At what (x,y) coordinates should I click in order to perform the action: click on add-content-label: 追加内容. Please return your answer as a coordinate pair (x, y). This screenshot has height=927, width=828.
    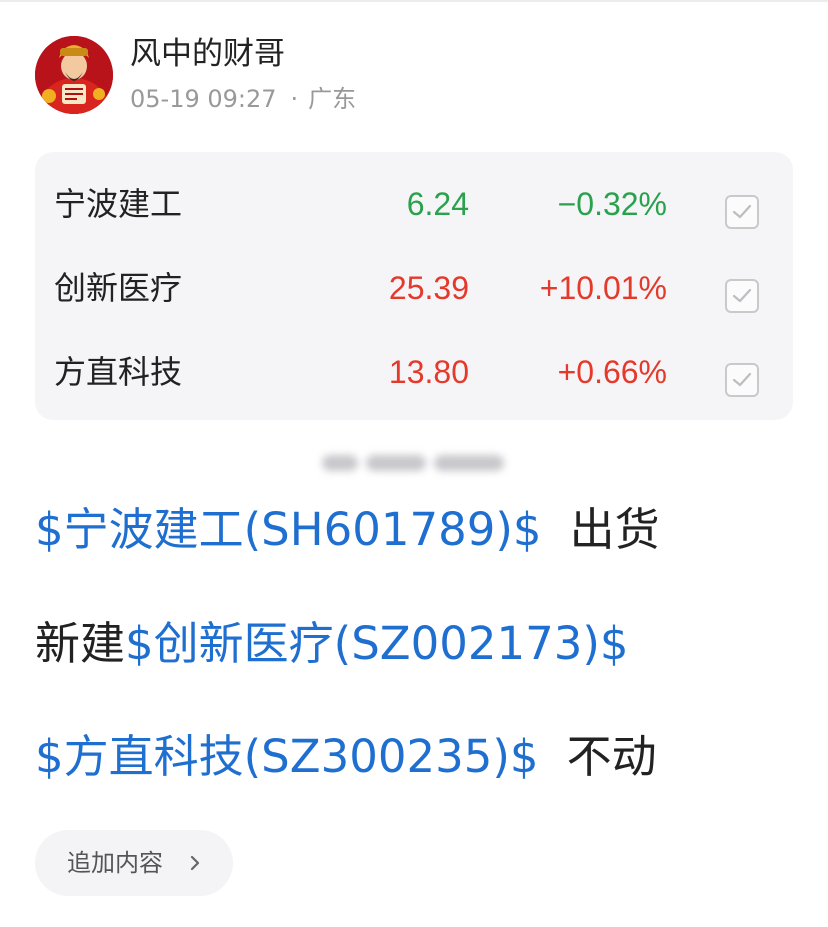
    Looking at the image, I should click on (115, 863).